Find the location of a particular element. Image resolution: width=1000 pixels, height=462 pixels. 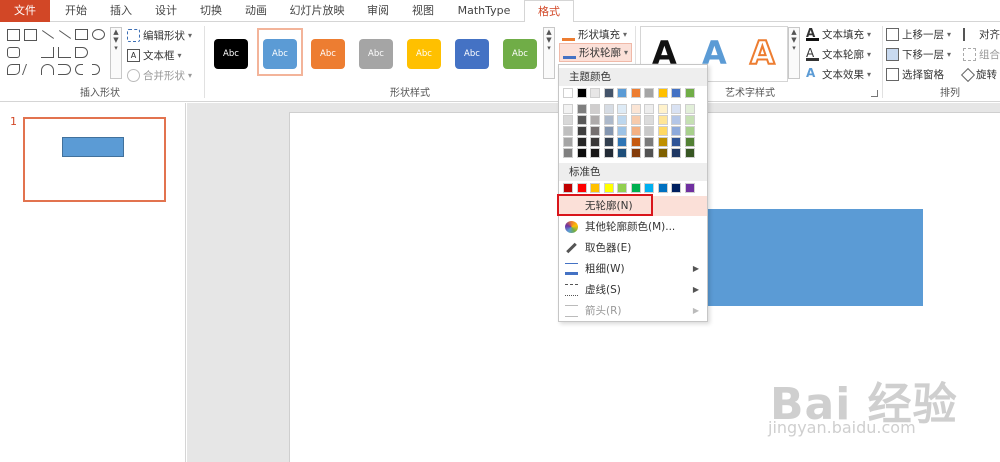

tab-insert: 插入 is located at coordinates (121, 11).